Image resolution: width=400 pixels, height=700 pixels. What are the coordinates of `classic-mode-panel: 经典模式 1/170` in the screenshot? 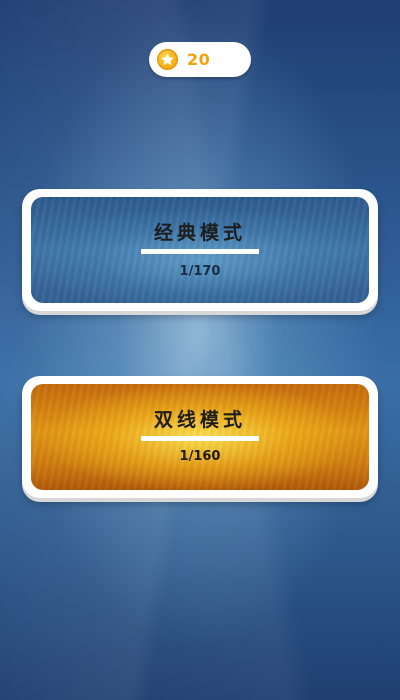 It's located at (200, 250).